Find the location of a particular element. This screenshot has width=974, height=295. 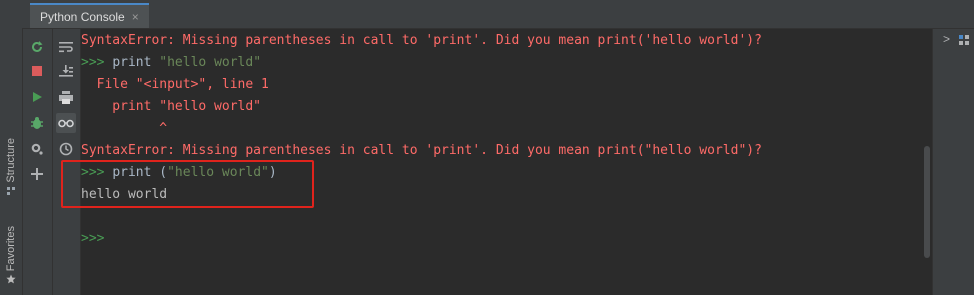

left-tool-strip: Structure Favorites is located at coordinates (11, 147).